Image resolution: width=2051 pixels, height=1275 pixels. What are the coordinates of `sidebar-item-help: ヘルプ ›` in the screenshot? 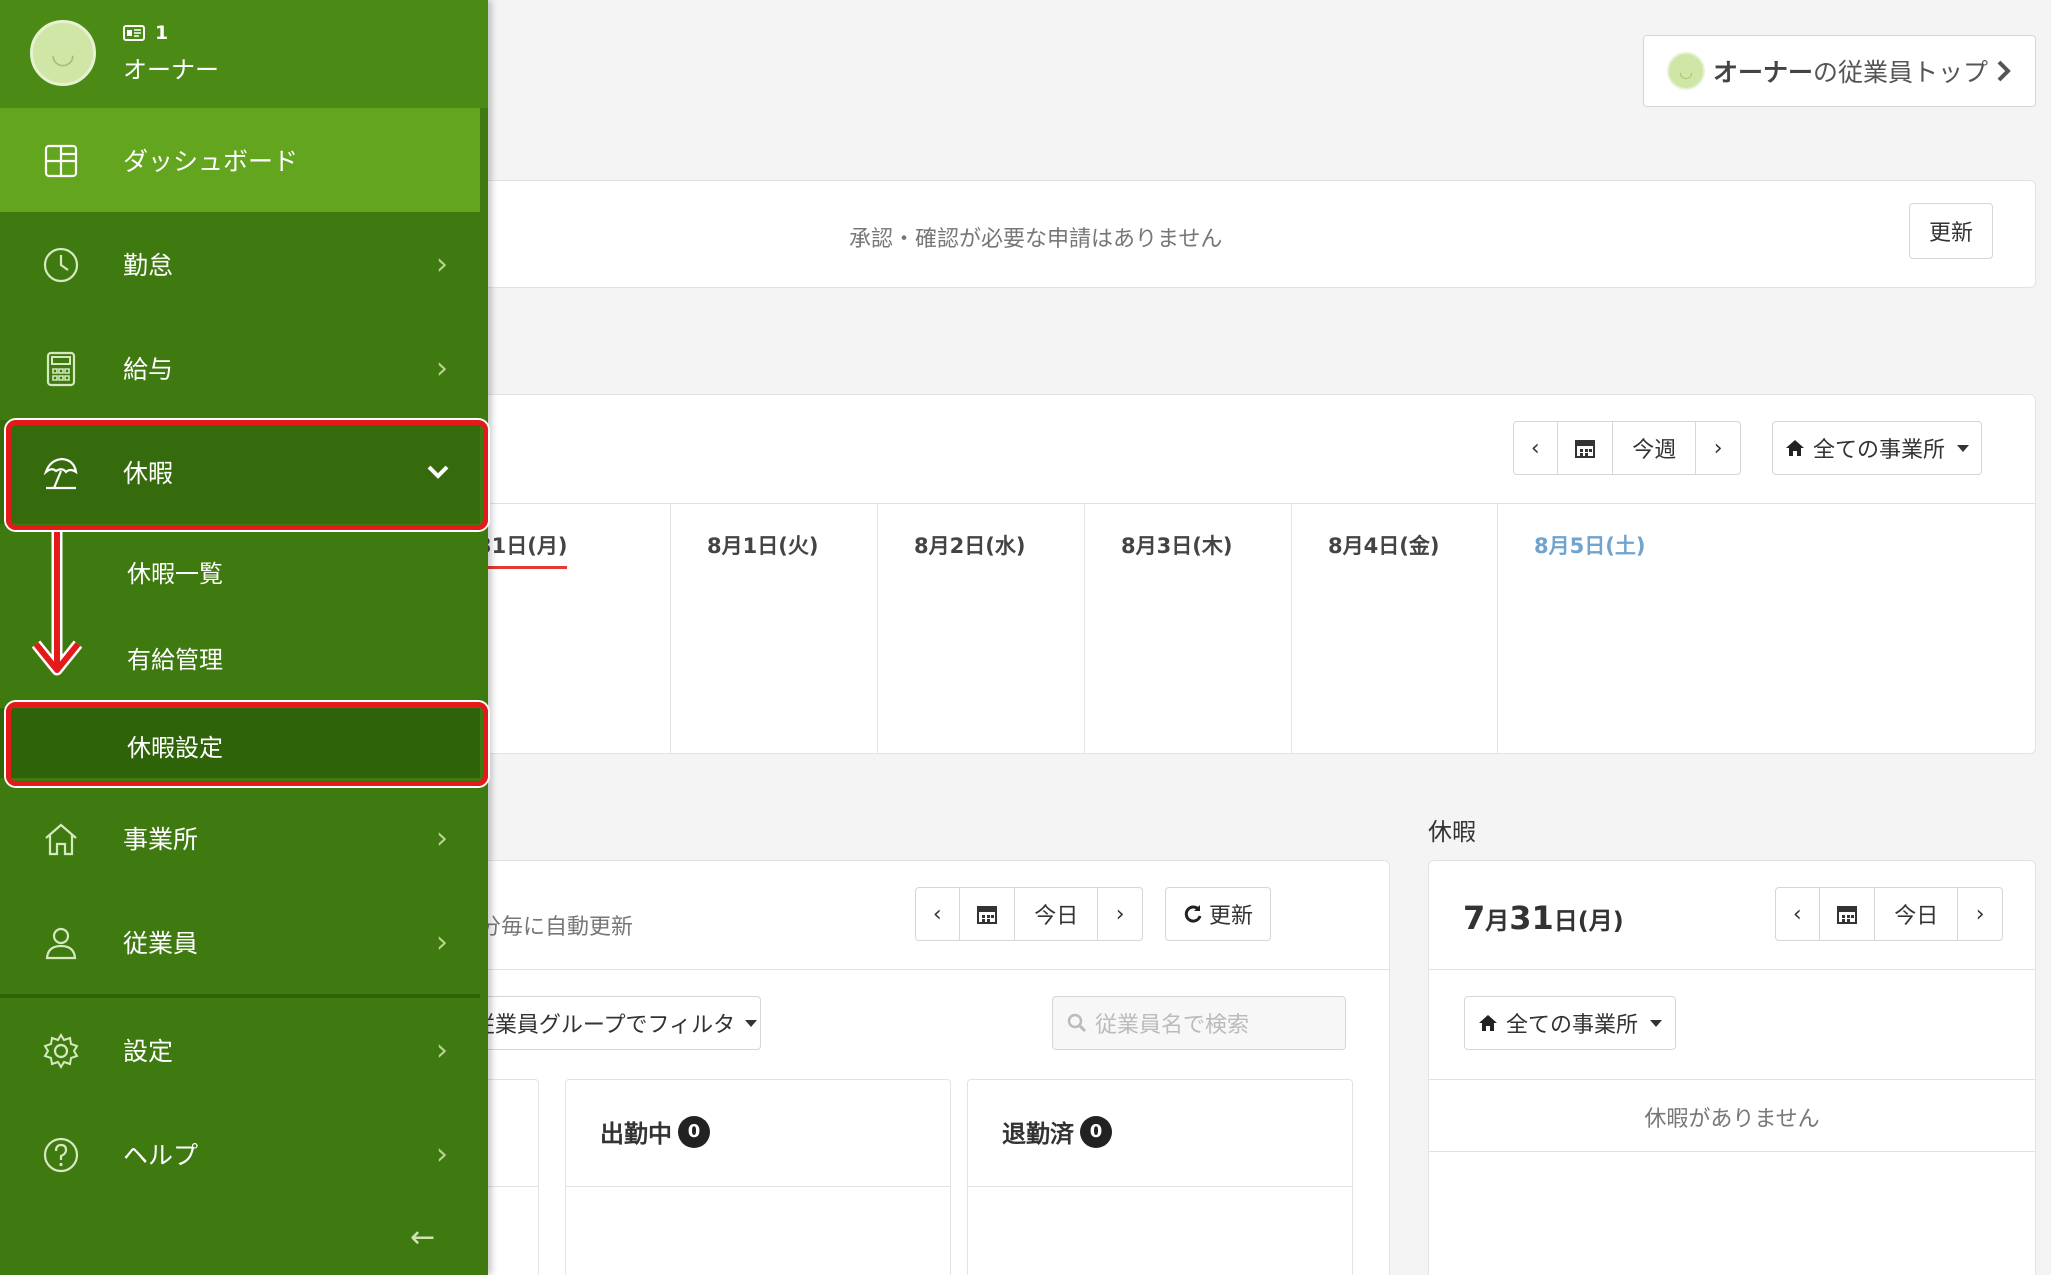 It's located at (240, 1154).